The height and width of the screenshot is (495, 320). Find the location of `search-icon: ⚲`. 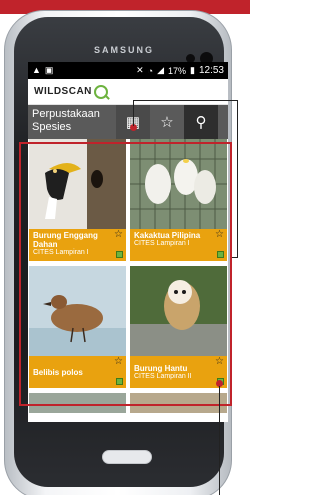

search-icon: ⚲ is located at coordinates (201, 122).